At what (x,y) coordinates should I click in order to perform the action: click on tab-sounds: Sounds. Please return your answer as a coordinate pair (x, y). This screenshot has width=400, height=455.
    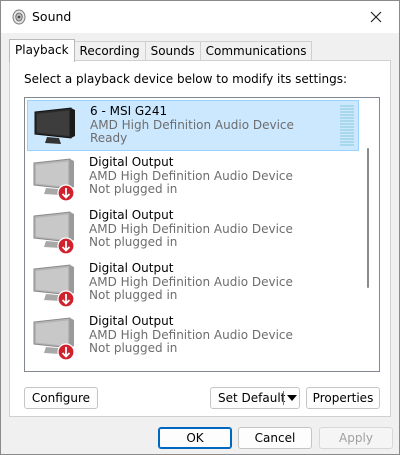
    Looking at the image, I should click on (172, 51).